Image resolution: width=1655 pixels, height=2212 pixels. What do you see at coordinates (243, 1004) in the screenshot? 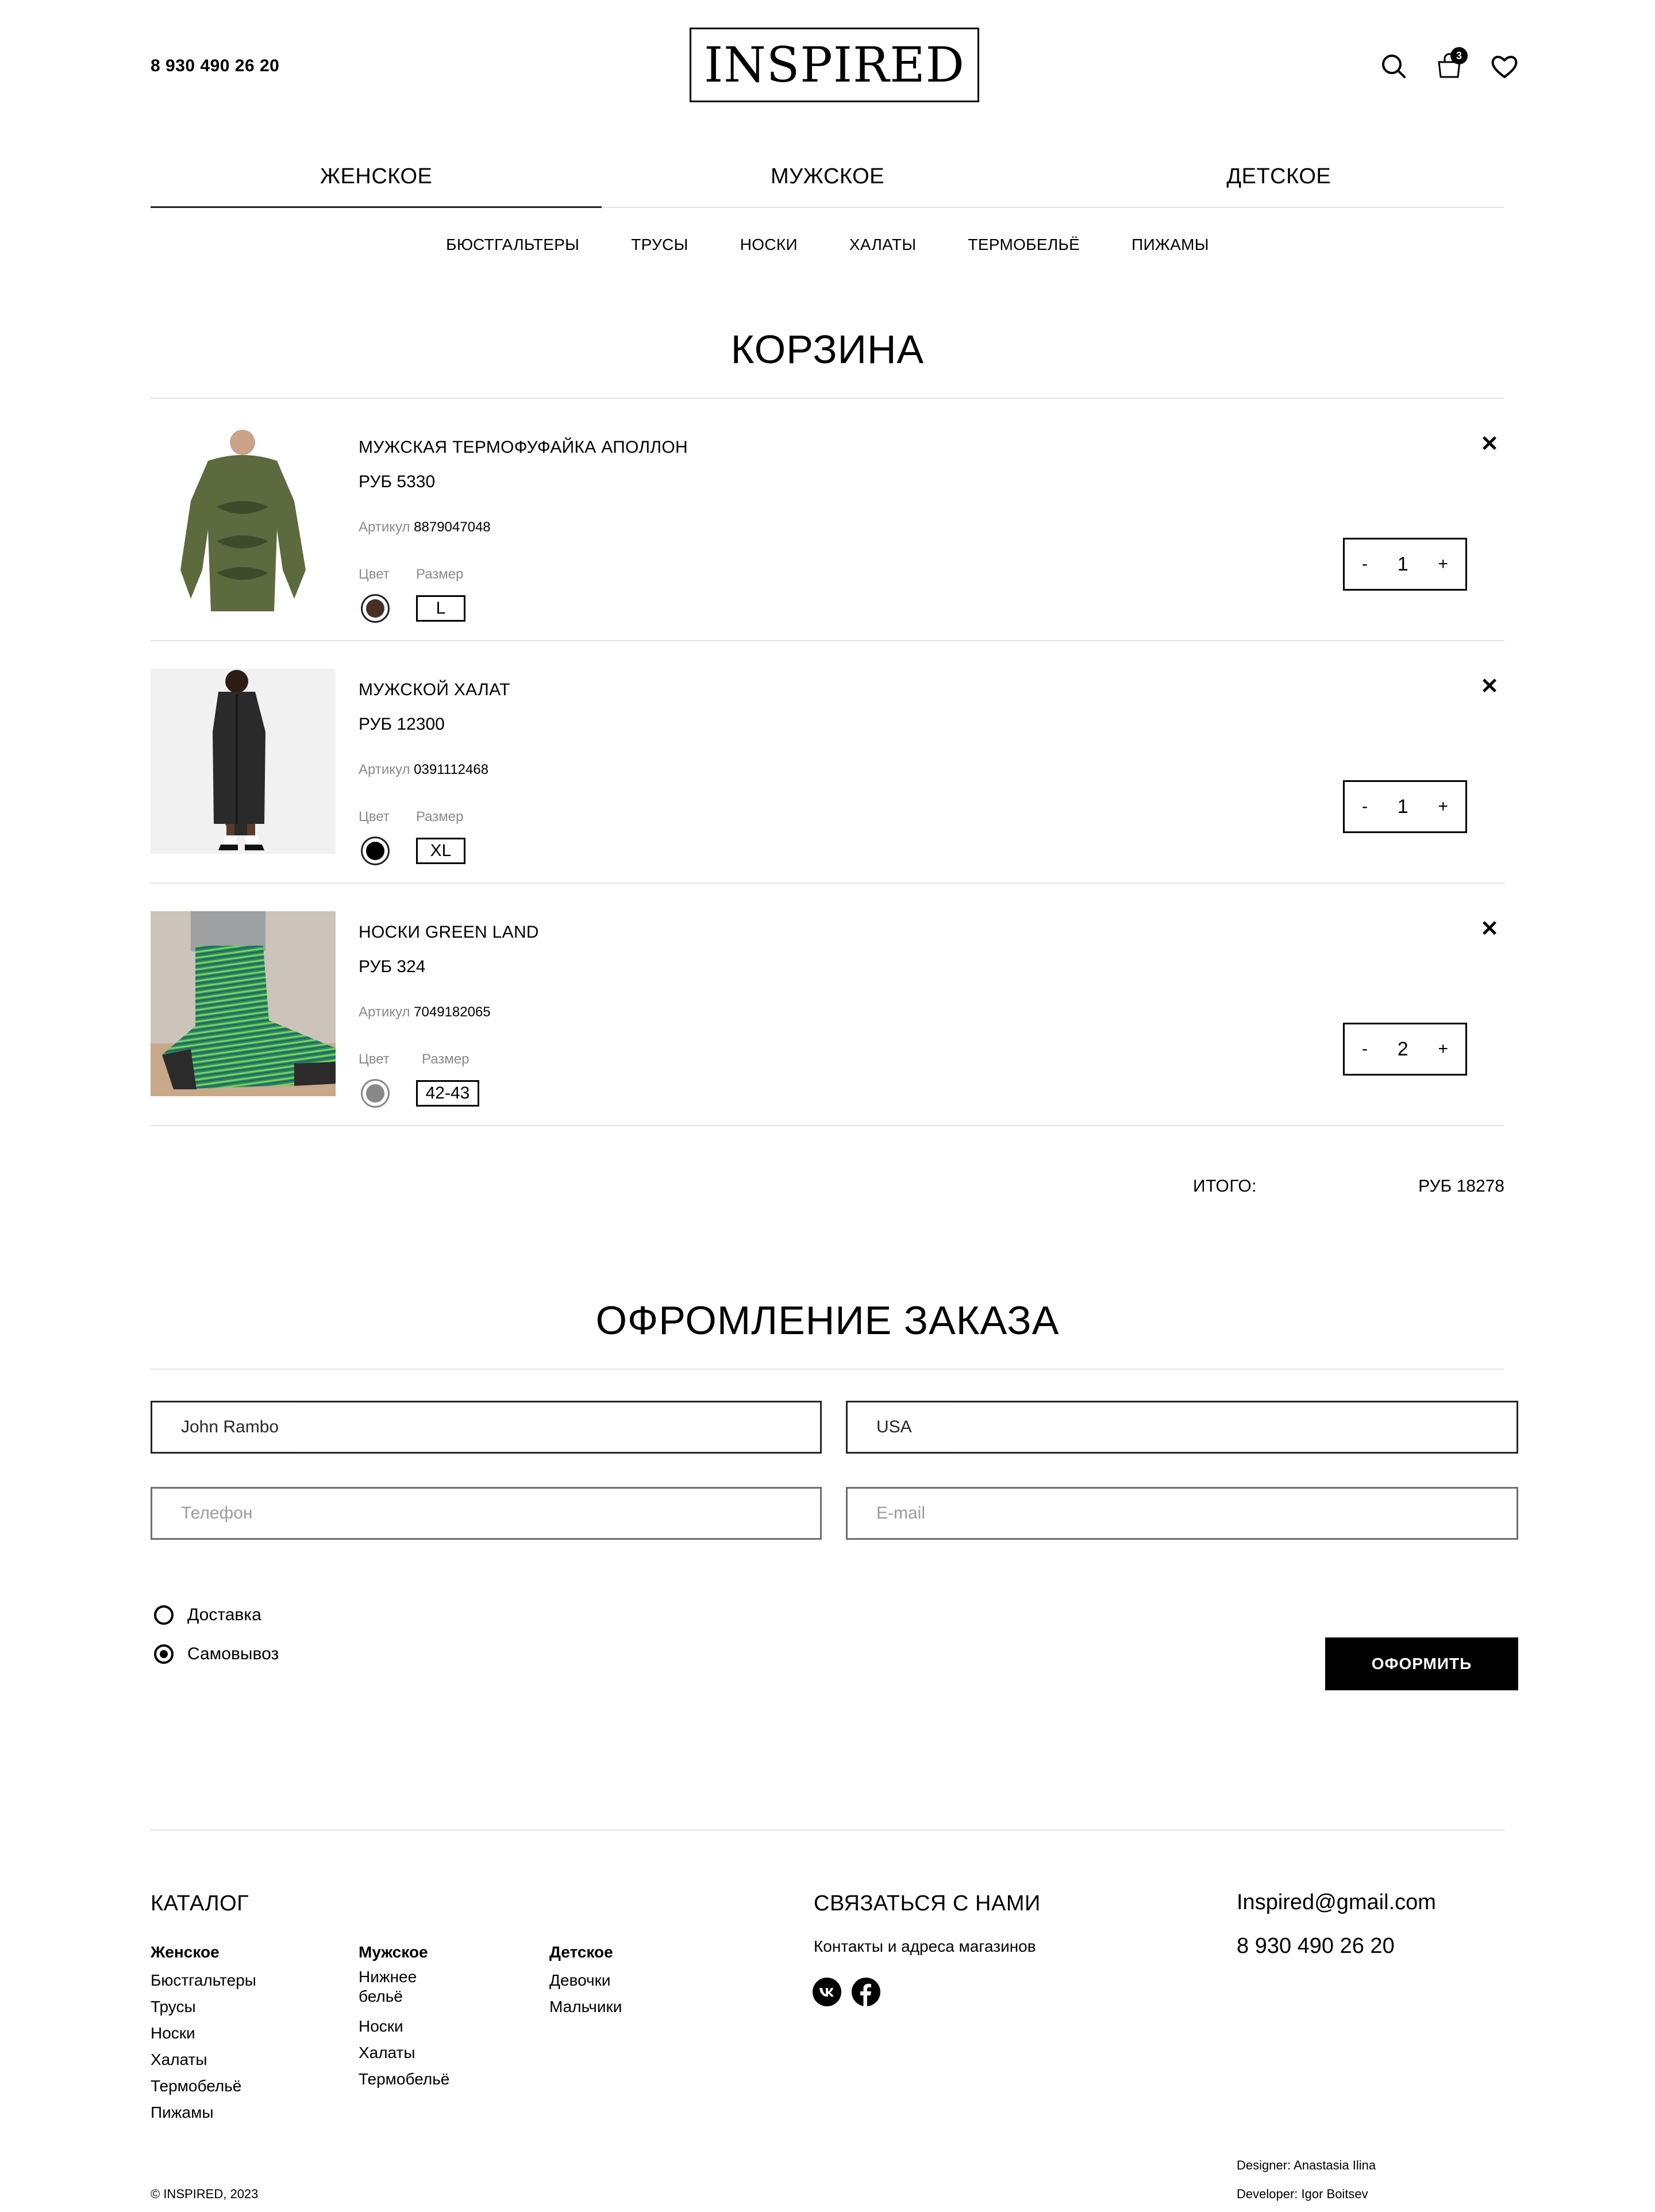
I see `product-image-socks` at bounding box center [243, 1004].